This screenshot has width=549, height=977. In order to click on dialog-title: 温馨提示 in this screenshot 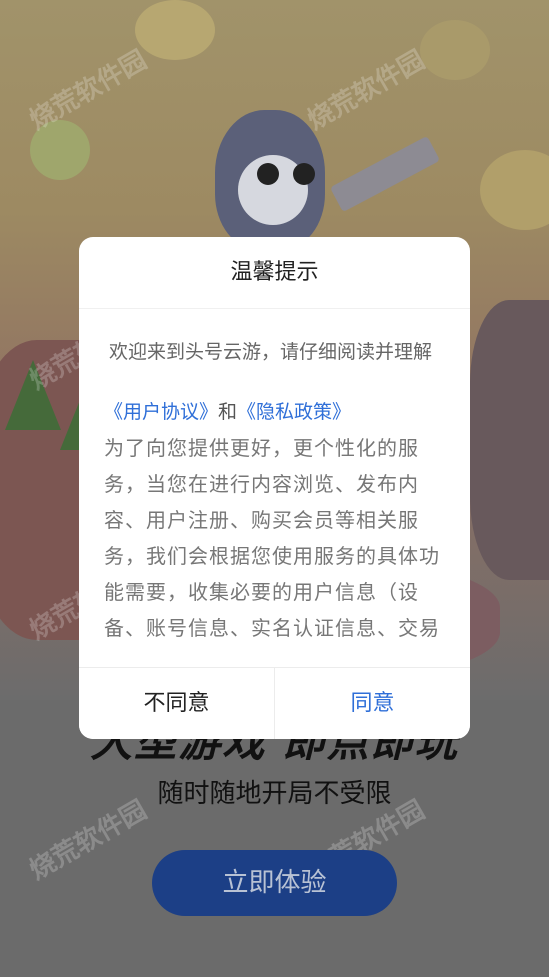, I will do `click(274, 273)`.